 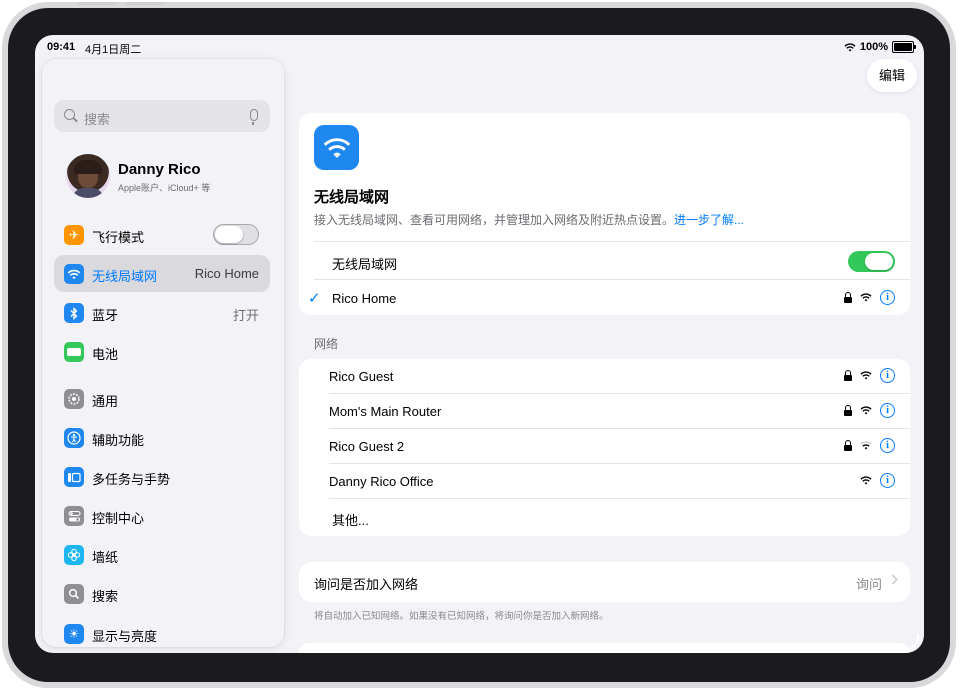 What do you see at coordinates (361, 376) in the screenshot?
I see `network-name: Rico Guest` at bounding box center [361, 376].